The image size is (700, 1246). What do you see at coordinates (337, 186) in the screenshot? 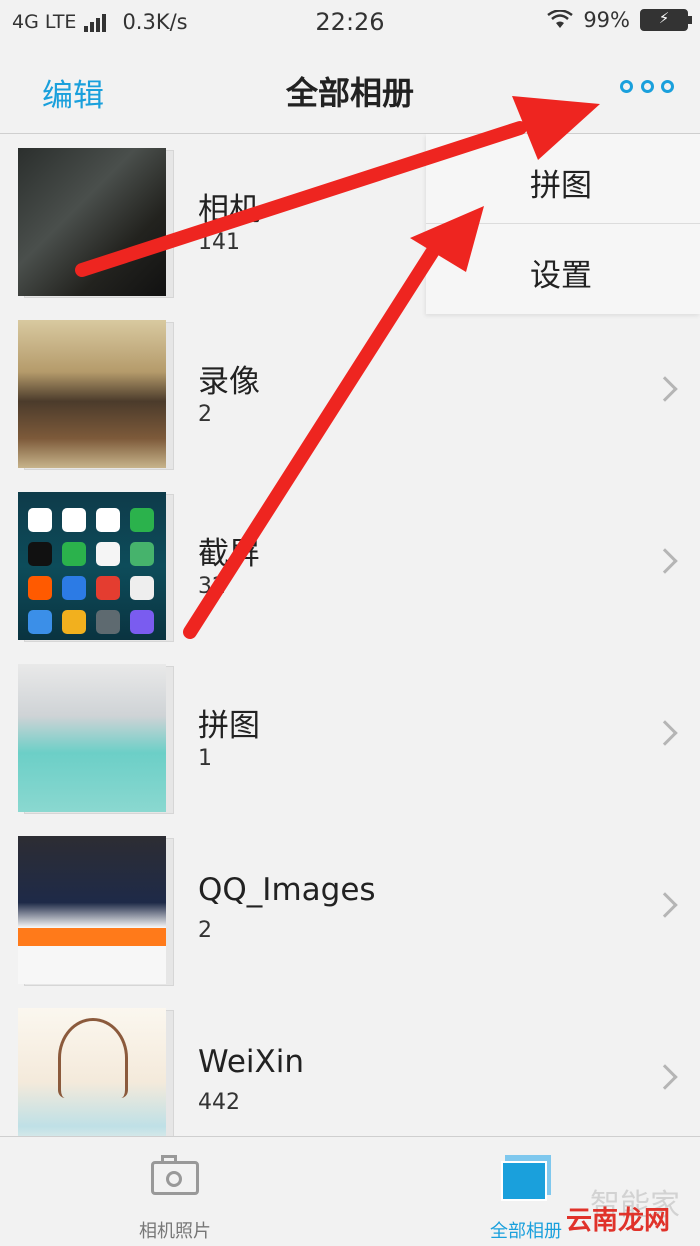
I see `arrow-to-more-icon` at bounding box center [337, 186].